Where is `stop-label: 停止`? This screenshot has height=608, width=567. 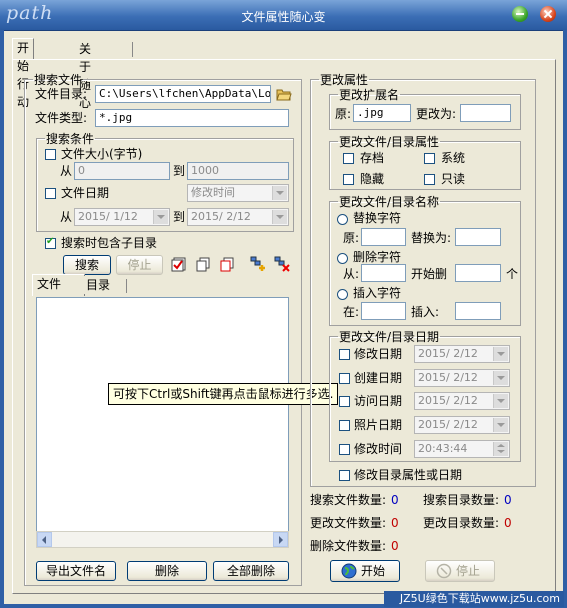 stop-label: 停止 is located at coordinates (468, 571).